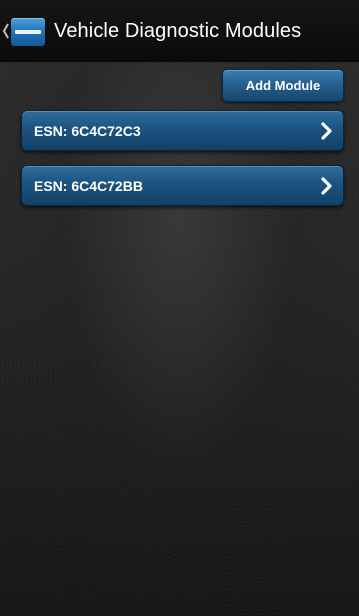 This screenshot has width=359, height=616. I want to click on module-row-1: ESN: 6C4C72C3, so click(182, 130).